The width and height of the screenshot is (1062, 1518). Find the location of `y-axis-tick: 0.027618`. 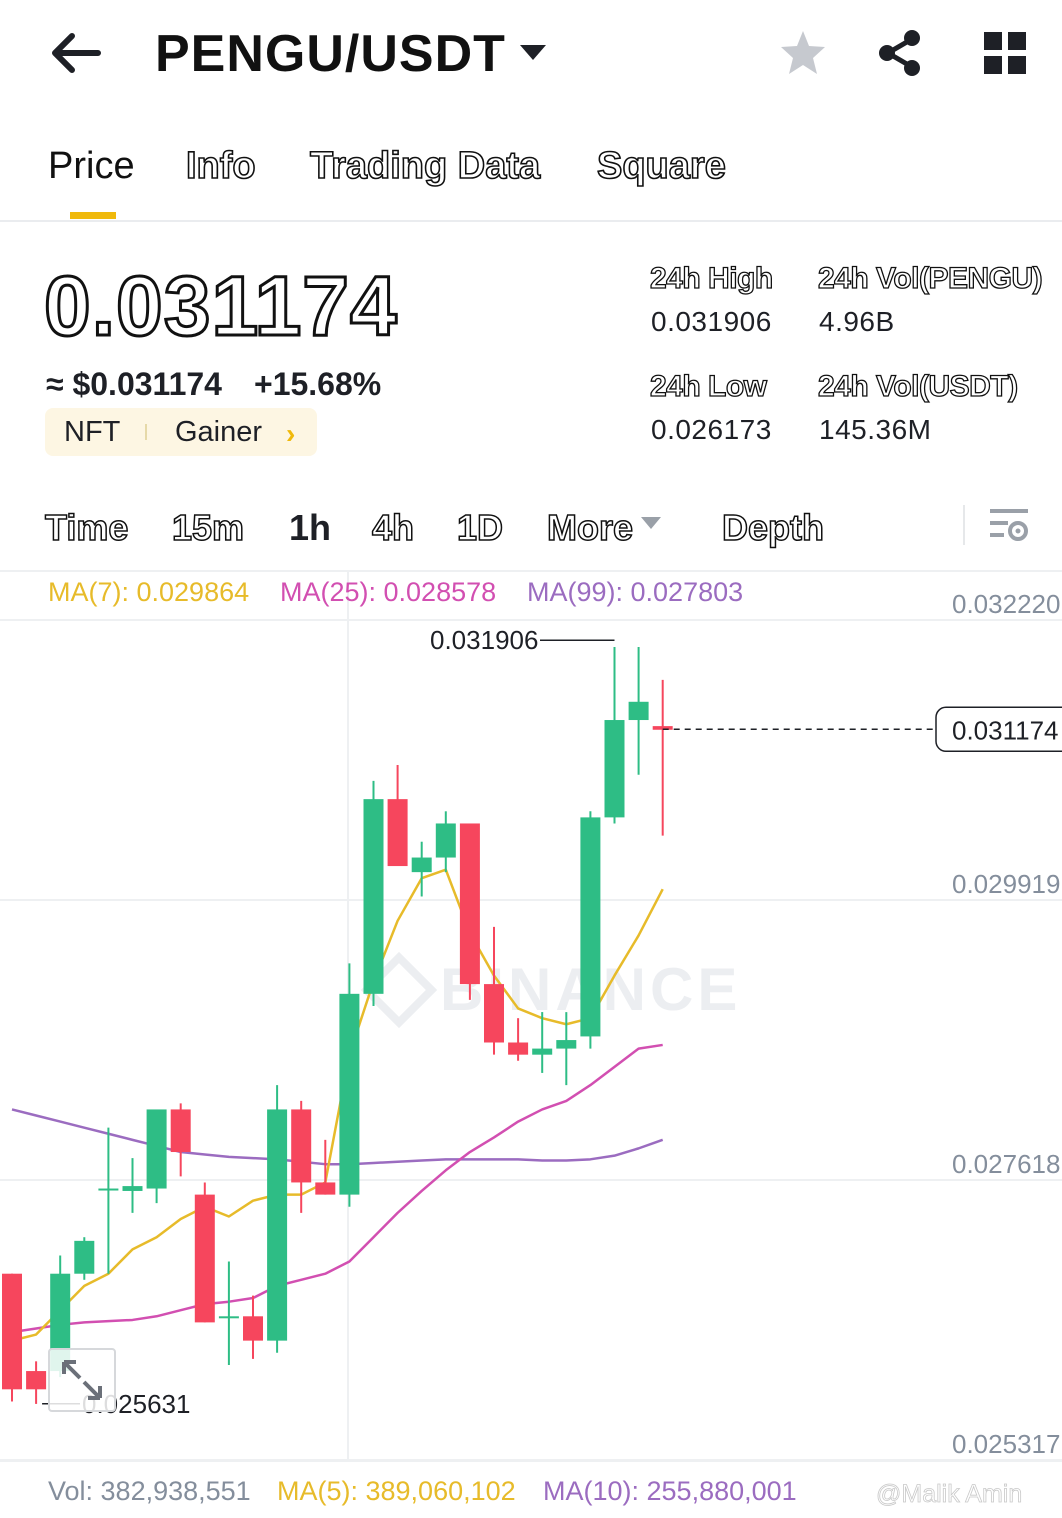

y-axis-tick: 0.027618 is located at coordinates (1006, 1164).